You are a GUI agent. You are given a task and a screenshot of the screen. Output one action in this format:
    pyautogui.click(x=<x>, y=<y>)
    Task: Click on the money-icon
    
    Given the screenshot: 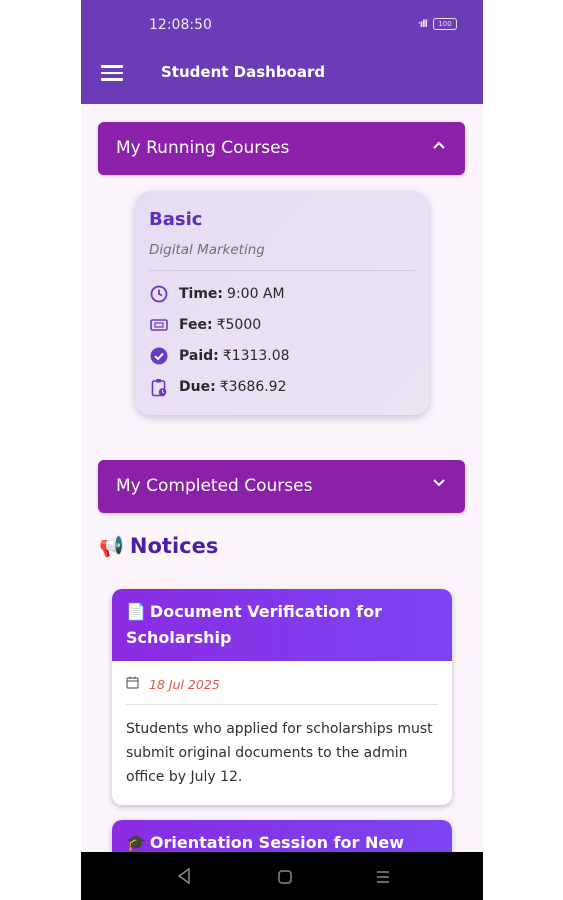 What is the action you would take?
    pyautogui.click(x=159, y=325)
    